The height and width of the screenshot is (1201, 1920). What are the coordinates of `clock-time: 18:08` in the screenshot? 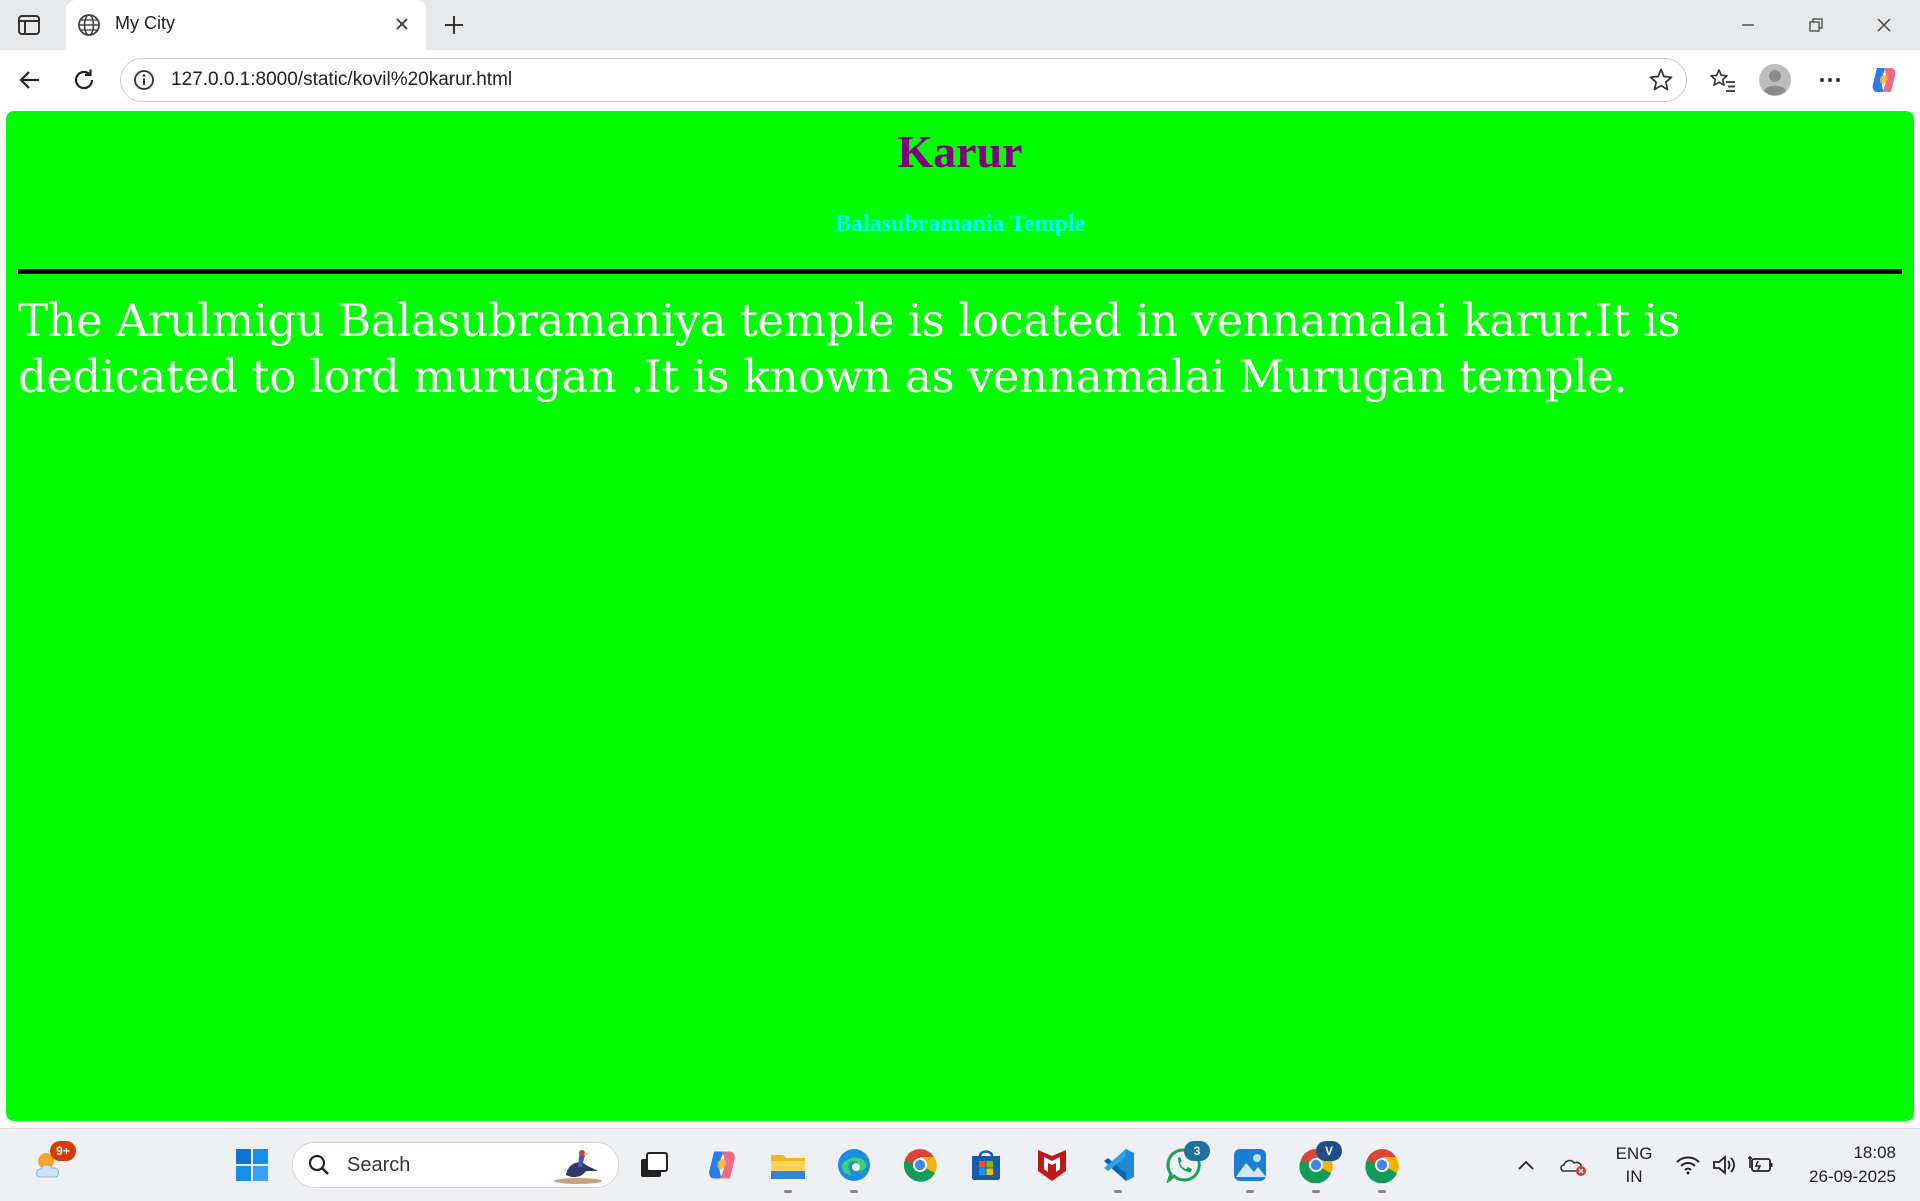 It's located at (1874, 1152).